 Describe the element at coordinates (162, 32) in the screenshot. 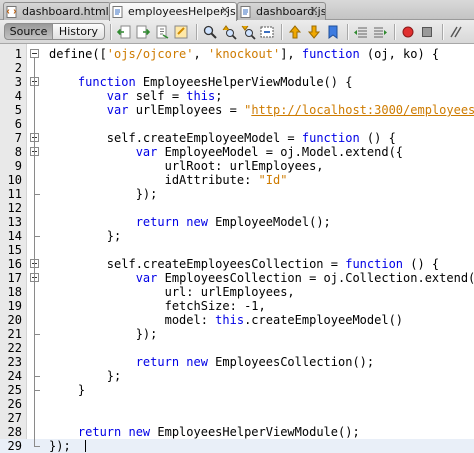

I see `last-edit-icon` at that location.